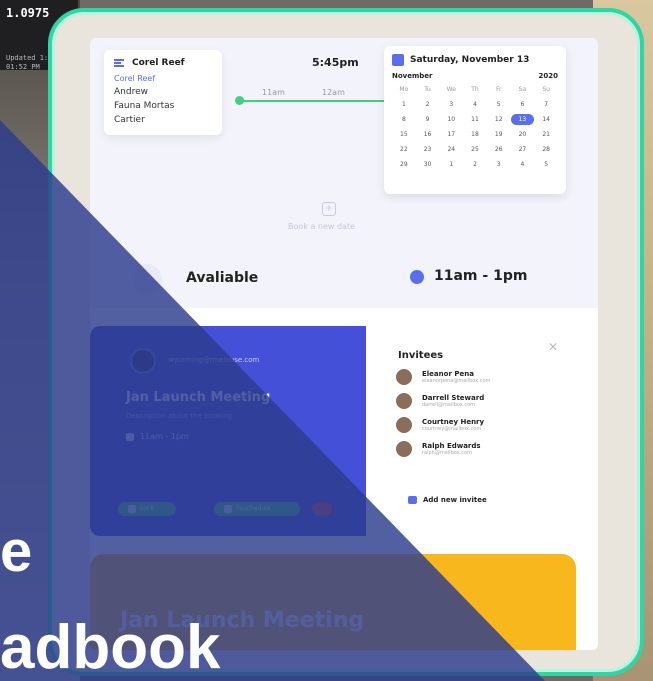 The height and width of the screenshot is (681, 653). What do you see at coordinates (239, 100) in the screenshot?
I see `timeline-marker` at bounding box center [239, 100].